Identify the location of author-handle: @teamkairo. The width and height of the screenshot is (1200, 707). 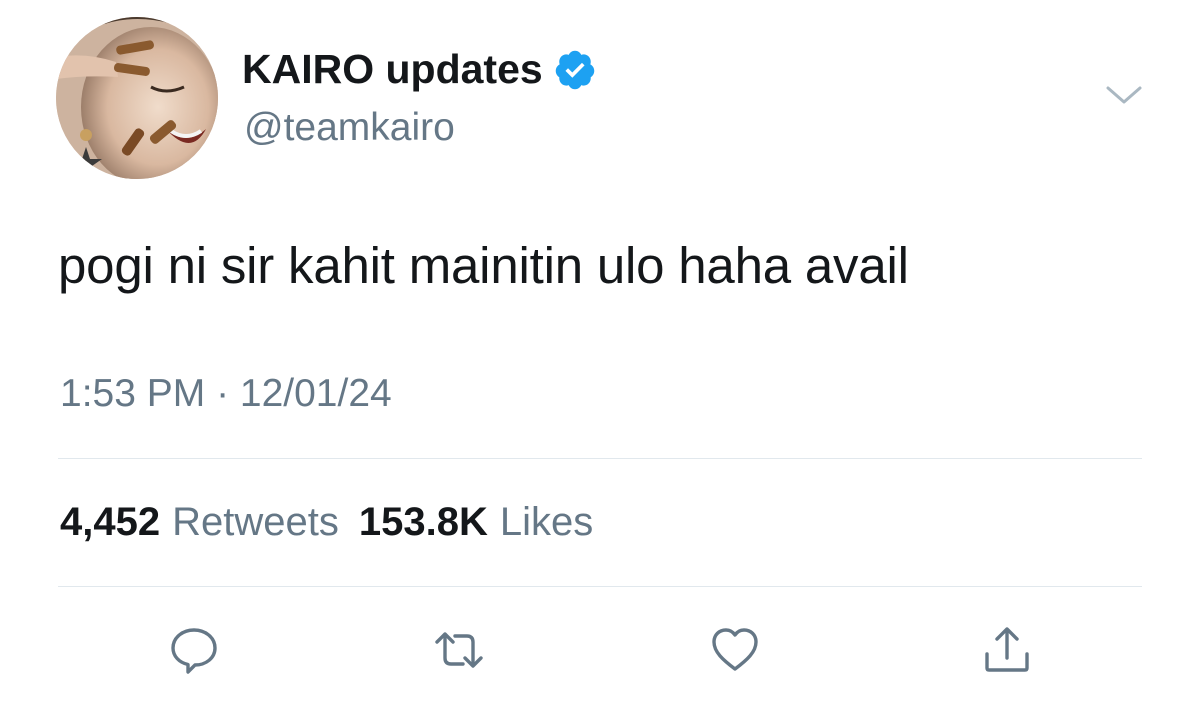
(349, 128).